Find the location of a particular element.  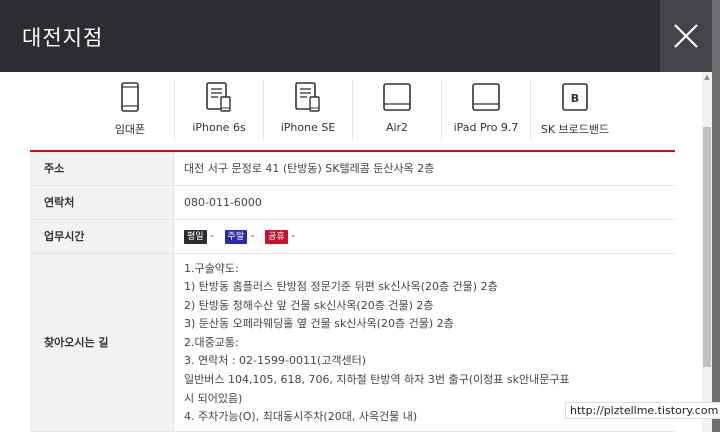

directions-line: 3. 연락처 : 02-1599-0011(고객센터) is located at coordinates (275, 361).